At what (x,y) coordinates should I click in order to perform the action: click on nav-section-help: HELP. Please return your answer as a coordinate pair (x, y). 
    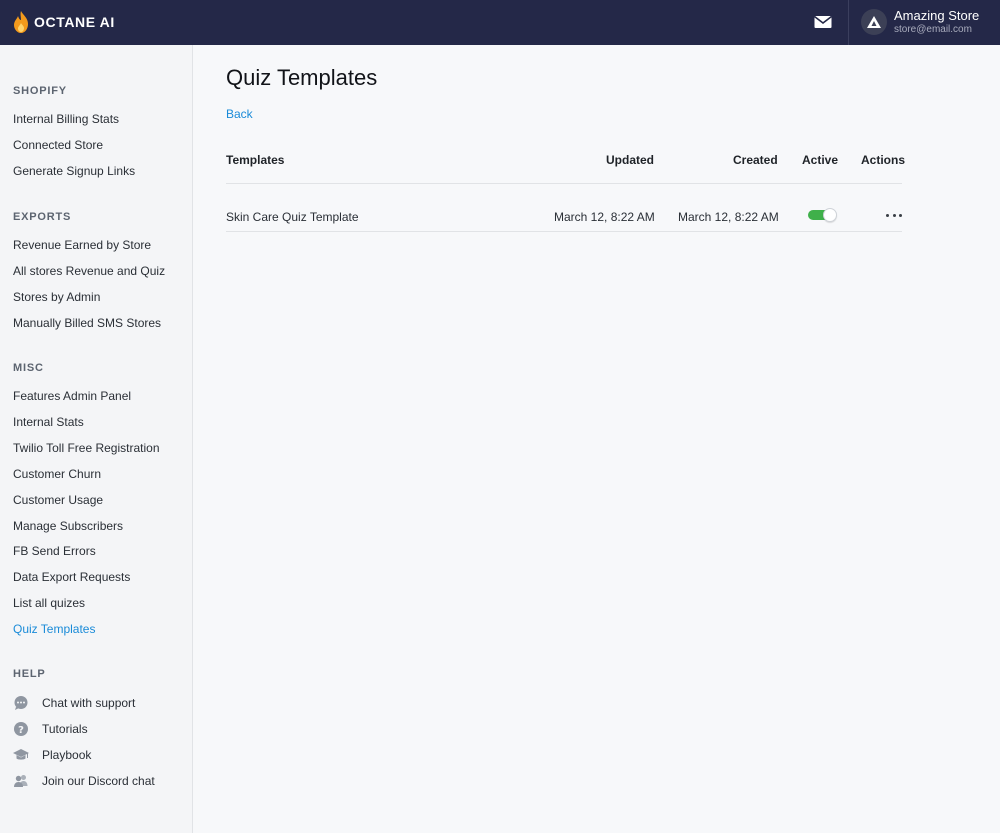
    Looking at the image, I should click on (29, 674).